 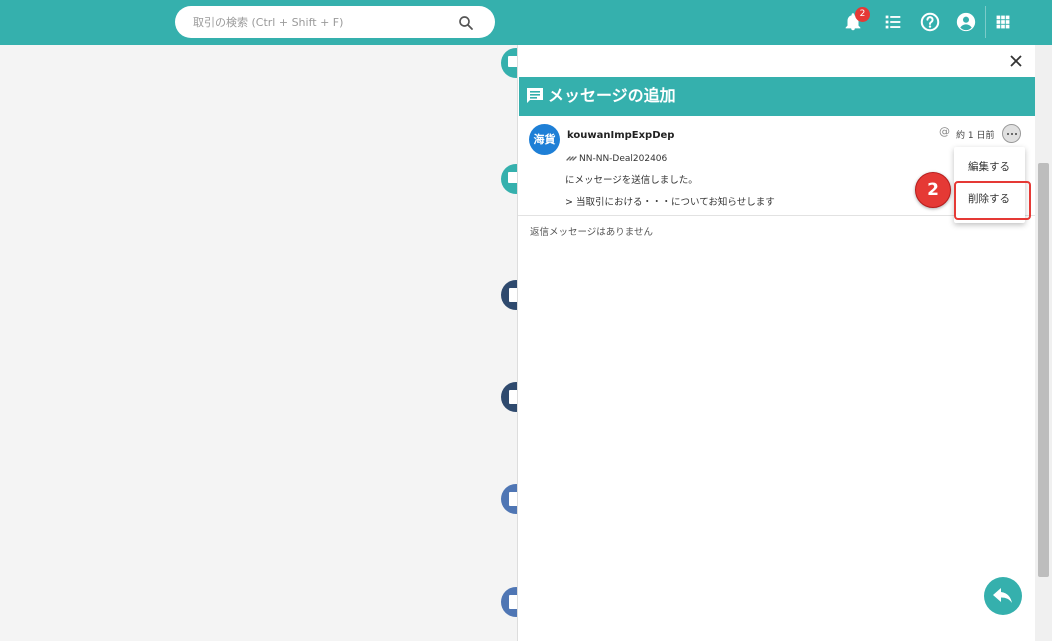 What do you see at coordinates (944, 131) in the screenshot?
I see `mention-icon: @` at bounding box center [944, 131].